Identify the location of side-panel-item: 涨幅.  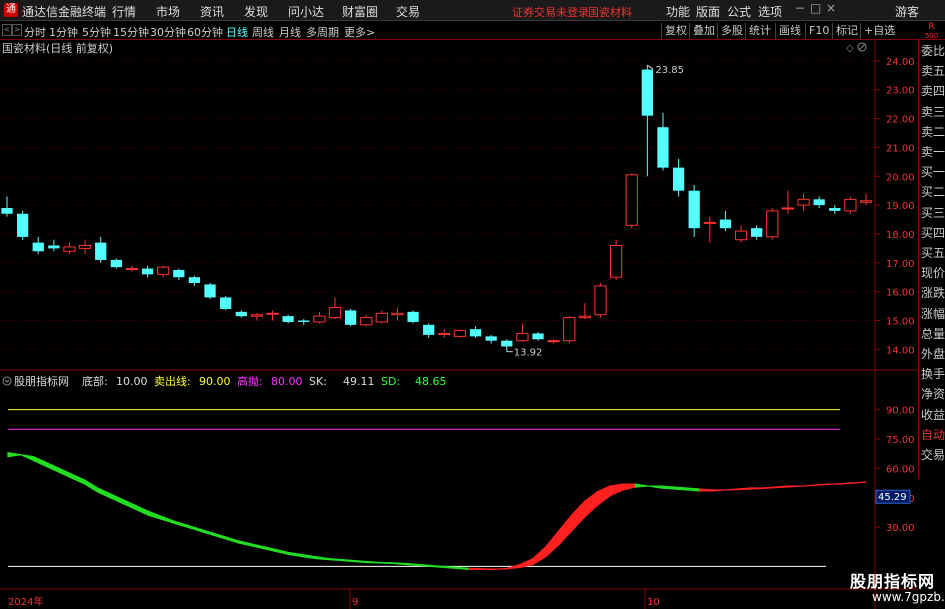
(933, 313).